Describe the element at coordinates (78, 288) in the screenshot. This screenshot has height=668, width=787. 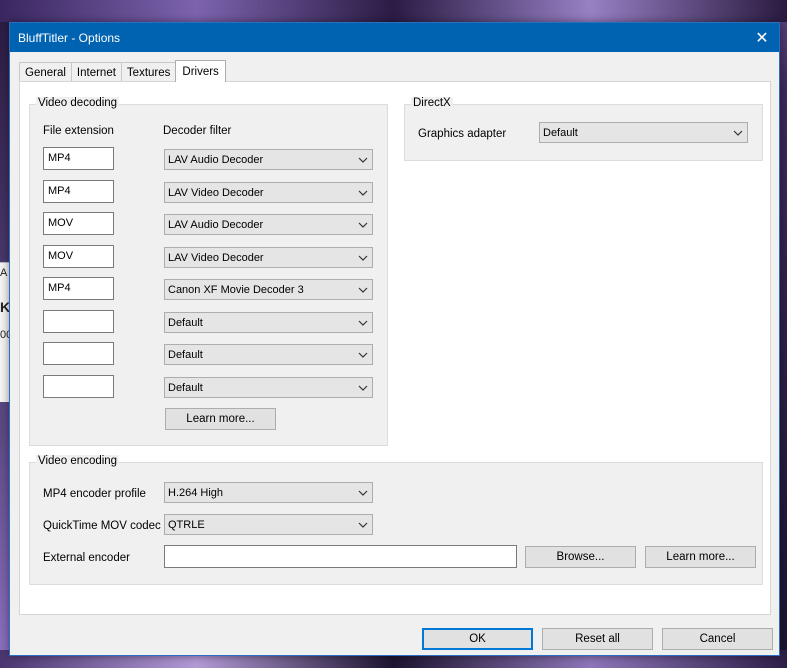
I see `extension-field-5: MP4` at that location.